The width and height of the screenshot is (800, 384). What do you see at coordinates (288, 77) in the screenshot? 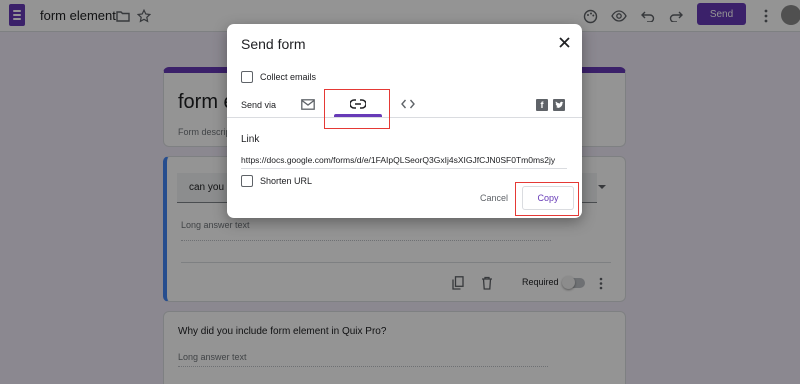
I see `collect-emails-label: Collect emails` at bounding box center [288, 77].